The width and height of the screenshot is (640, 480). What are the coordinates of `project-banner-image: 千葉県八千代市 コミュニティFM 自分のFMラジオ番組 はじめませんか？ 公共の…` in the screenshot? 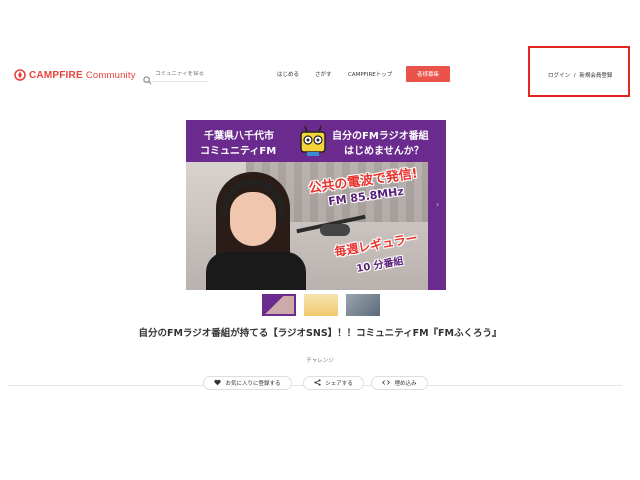 It's located at (316, 205).